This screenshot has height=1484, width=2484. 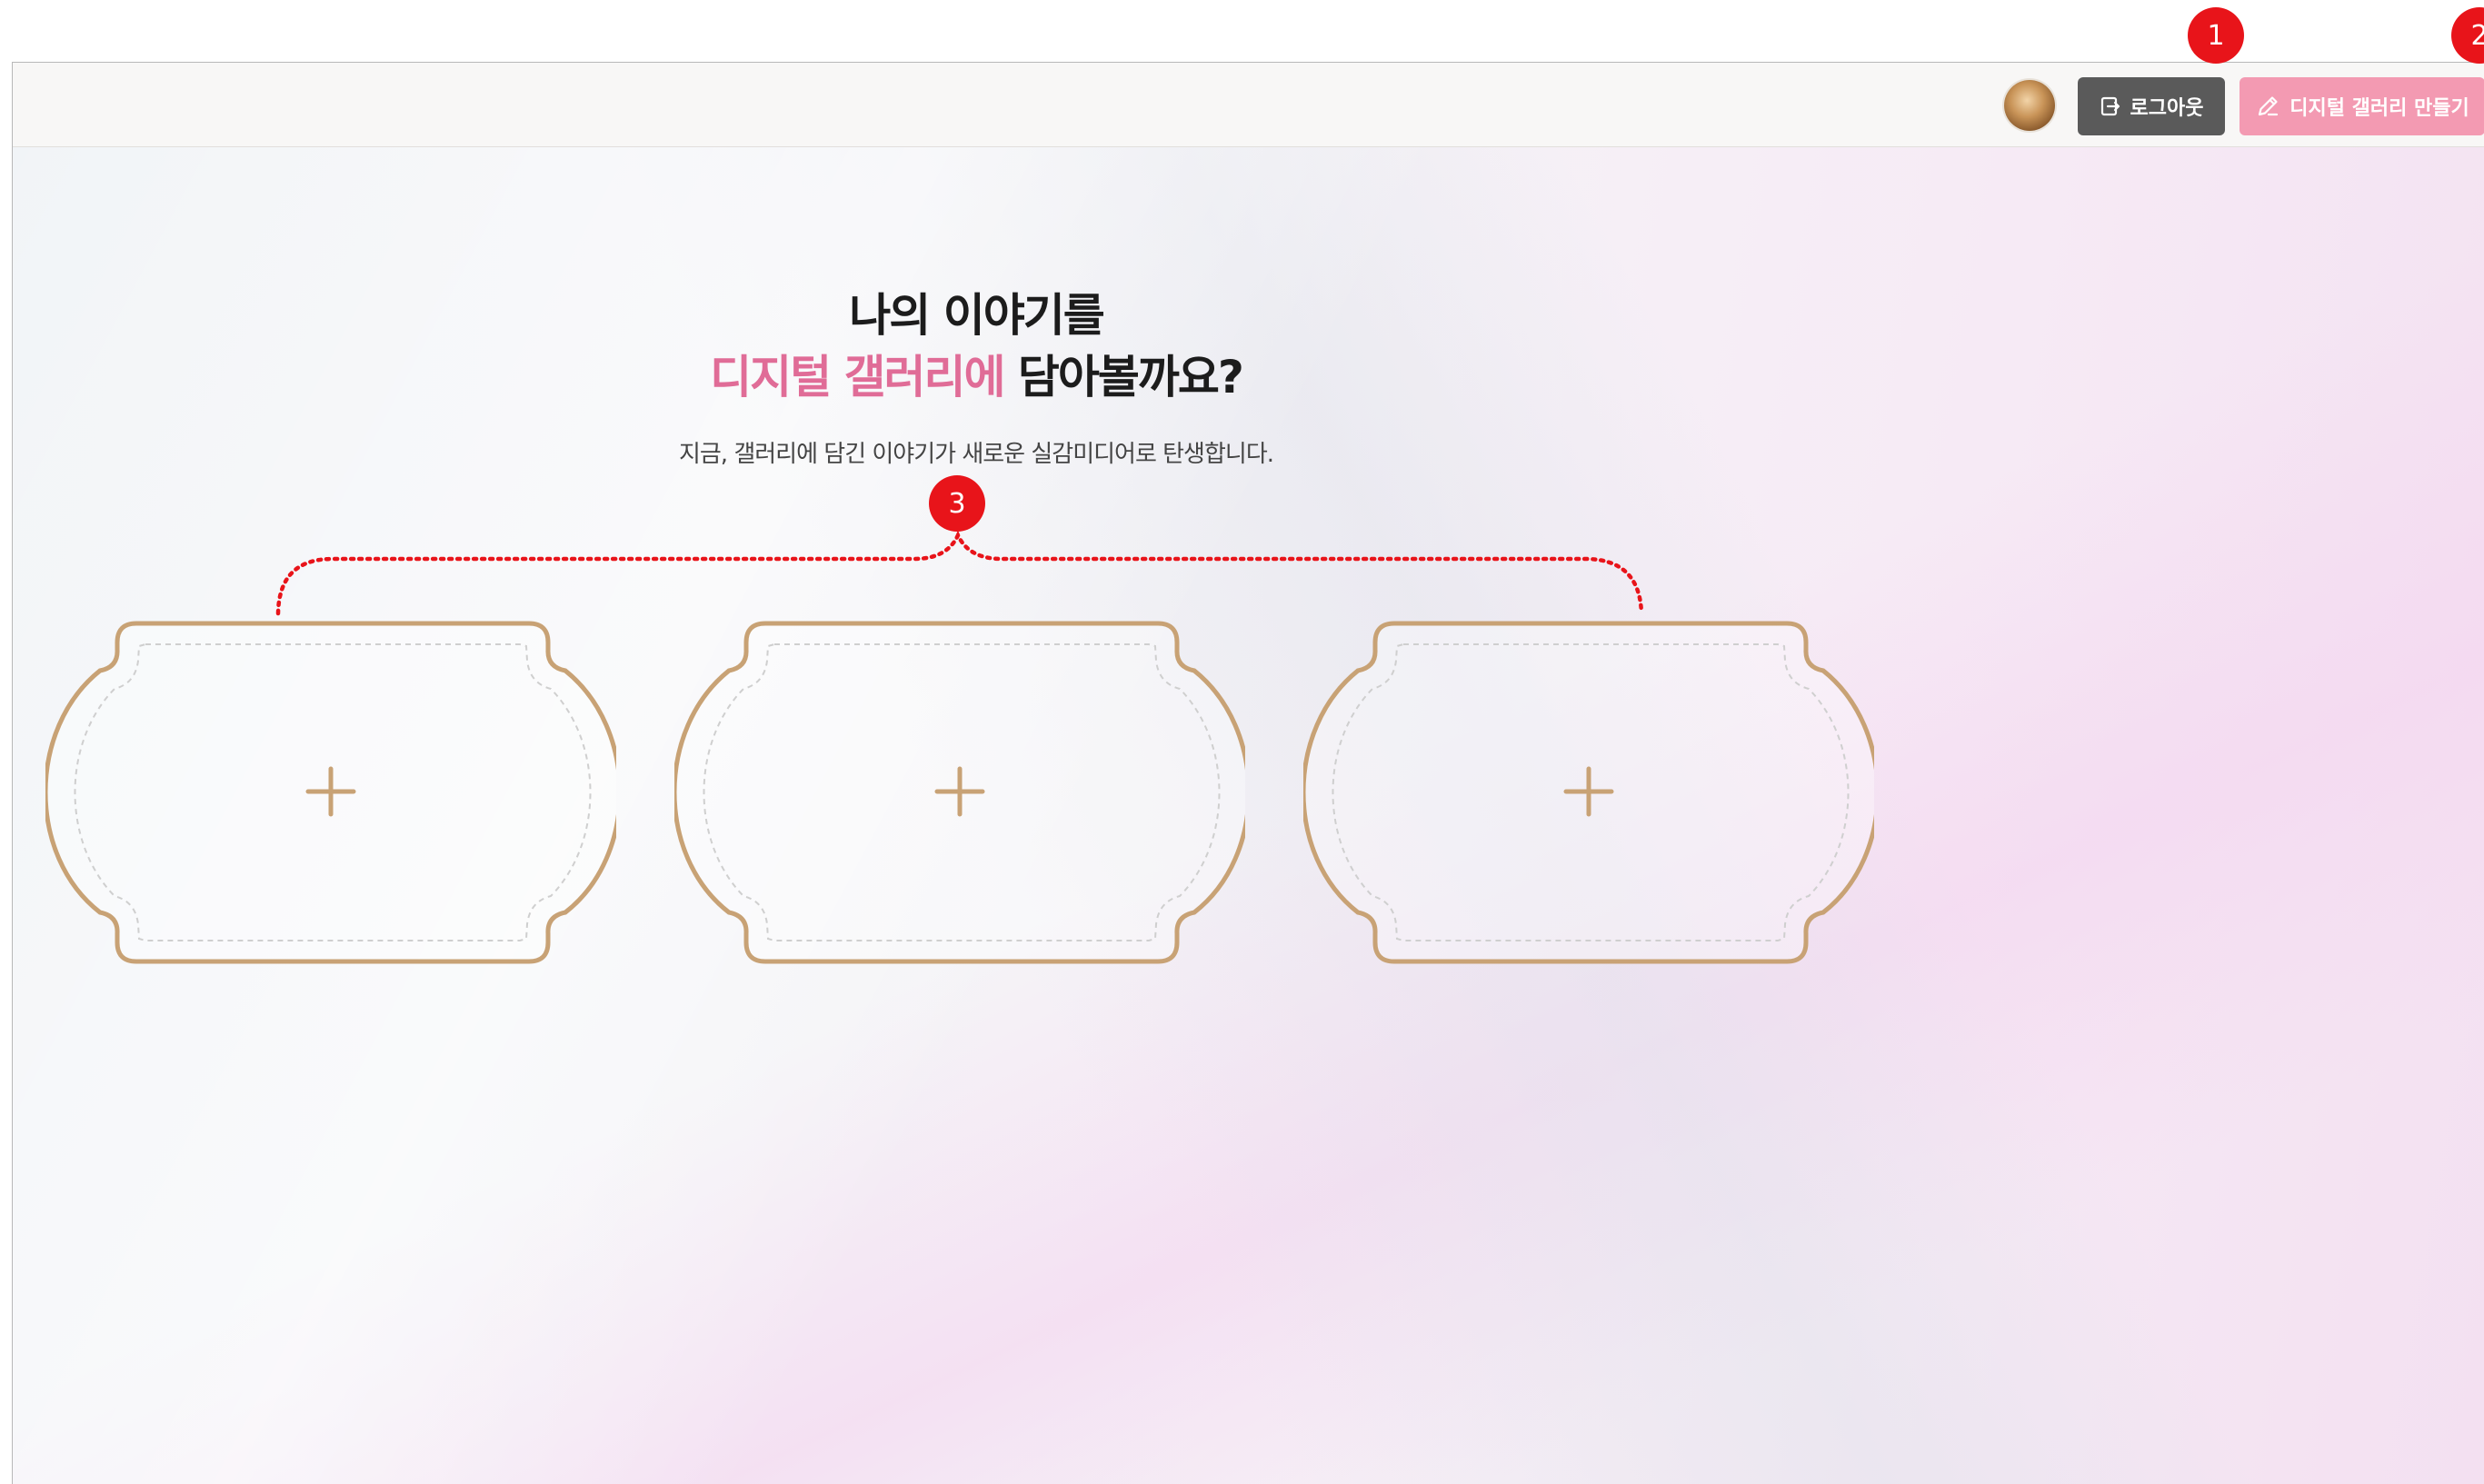 What do you see at coordinates (2216, 35) in the screenshot?
I see `annotation-badge-1: 1` at bounding box center [2216, 35].